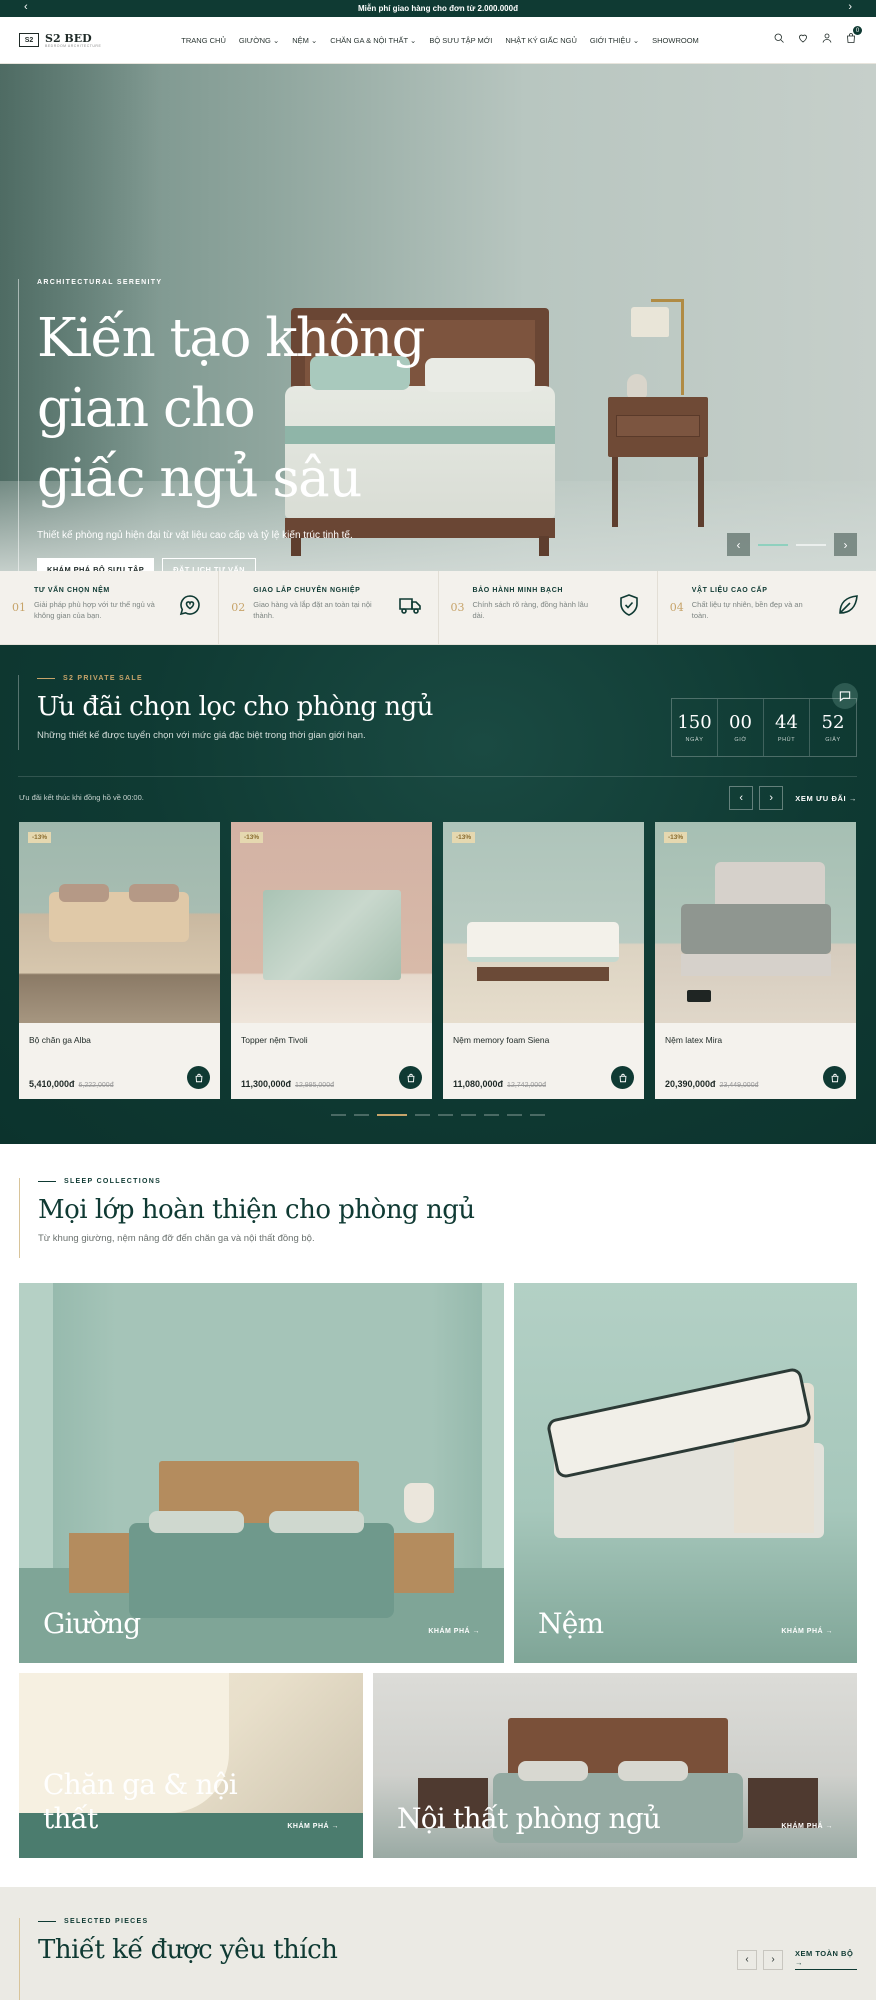 The width and height of the screenshot is (876, 2000). Describe the element at coordinates (741, 798) in the screenshot. I see `sale-prev-button: ‹` at that location.